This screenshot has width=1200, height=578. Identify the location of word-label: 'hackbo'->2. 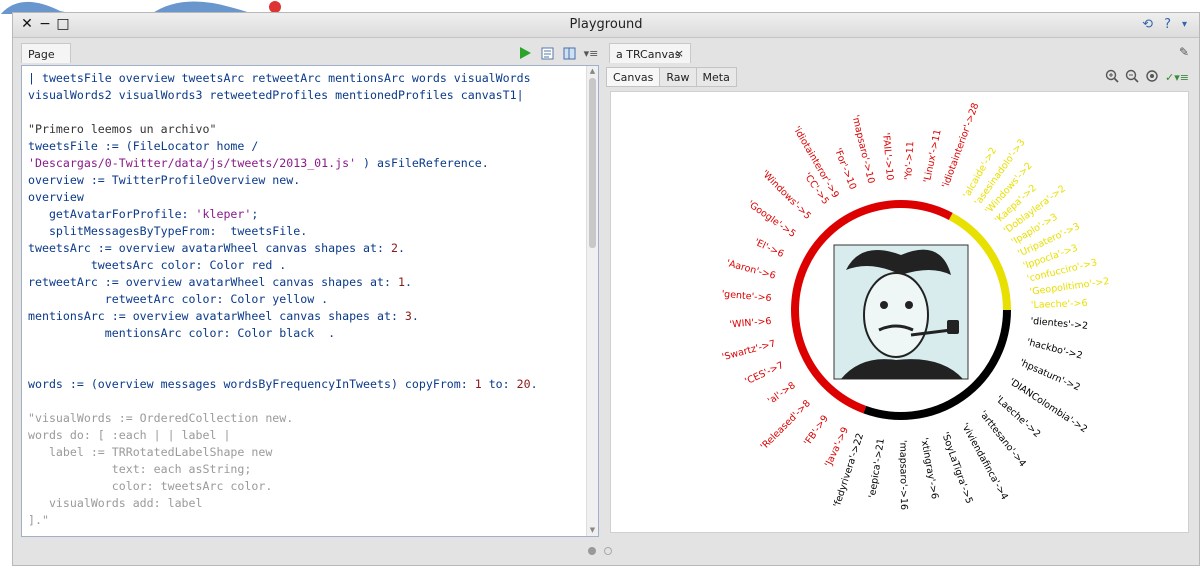
(1055, 349).